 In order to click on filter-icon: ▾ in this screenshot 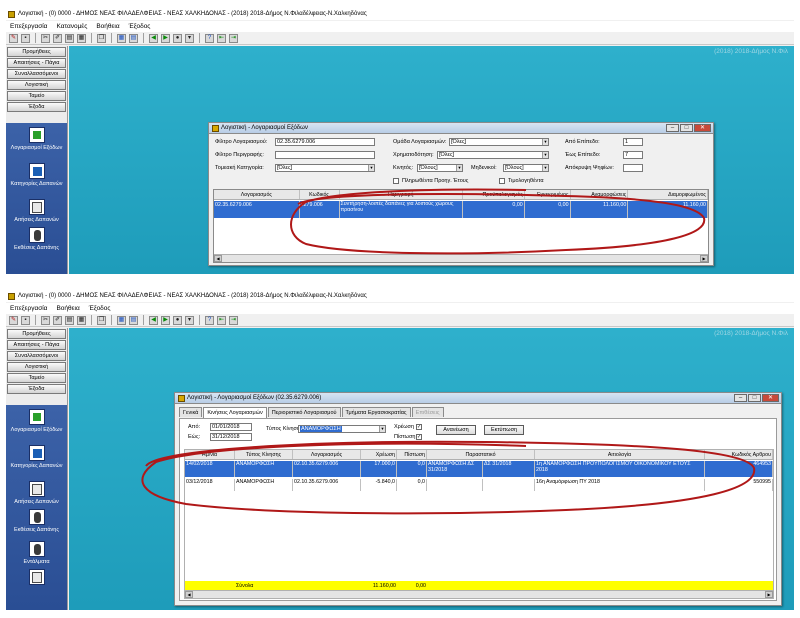, I will do `click(189, 38)`.